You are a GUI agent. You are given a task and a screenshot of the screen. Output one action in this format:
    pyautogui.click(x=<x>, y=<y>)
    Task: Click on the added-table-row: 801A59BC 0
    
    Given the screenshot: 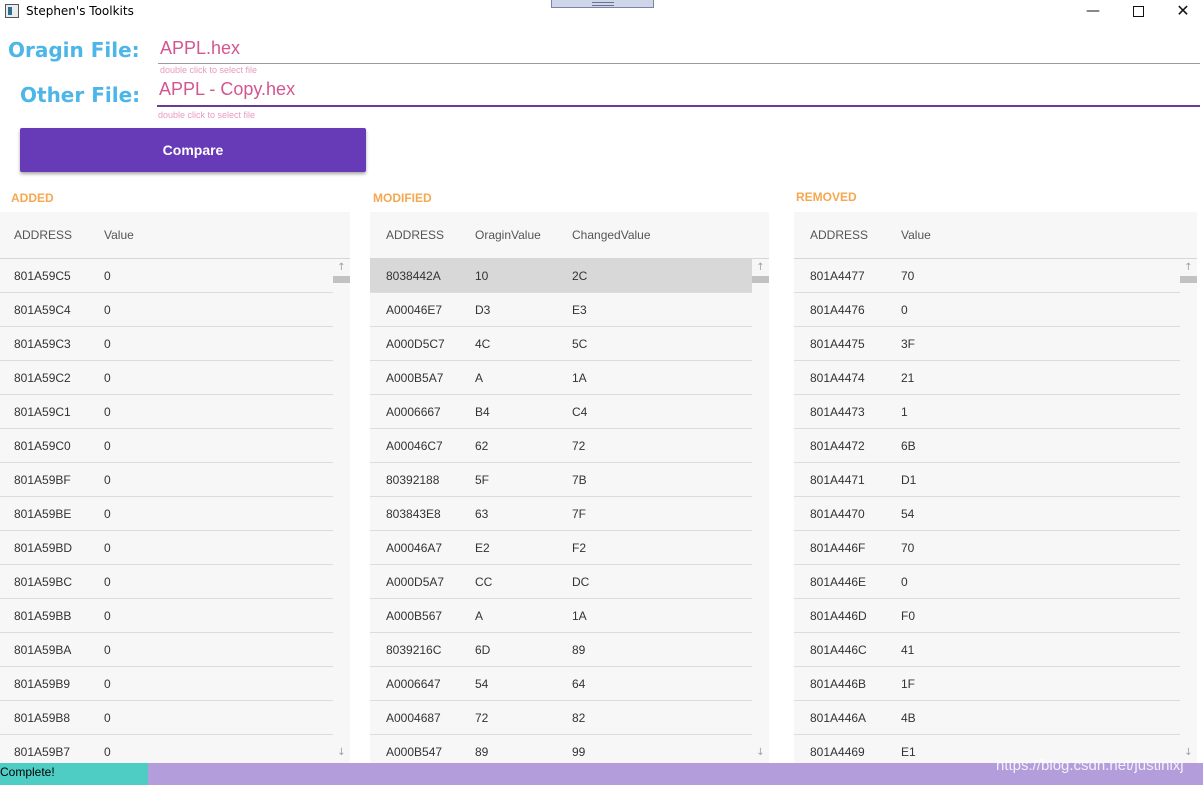 What is the action you would take?
    pyautogui.click(x=166, y=582)
    